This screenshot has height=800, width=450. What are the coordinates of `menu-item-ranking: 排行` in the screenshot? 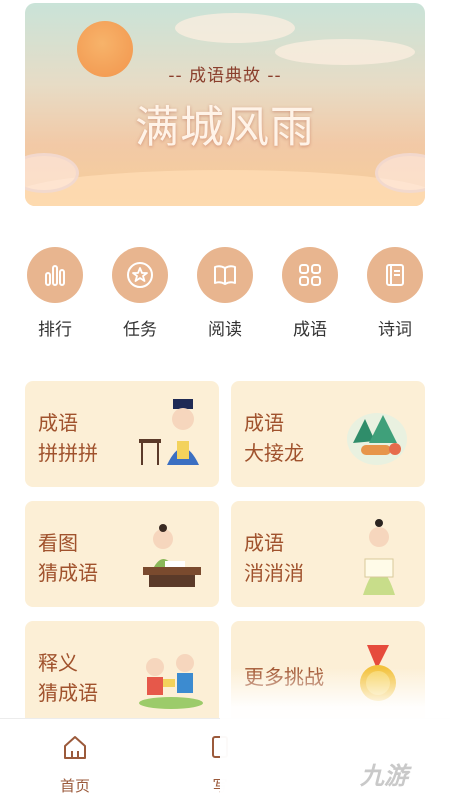 It's located at (55, 293).